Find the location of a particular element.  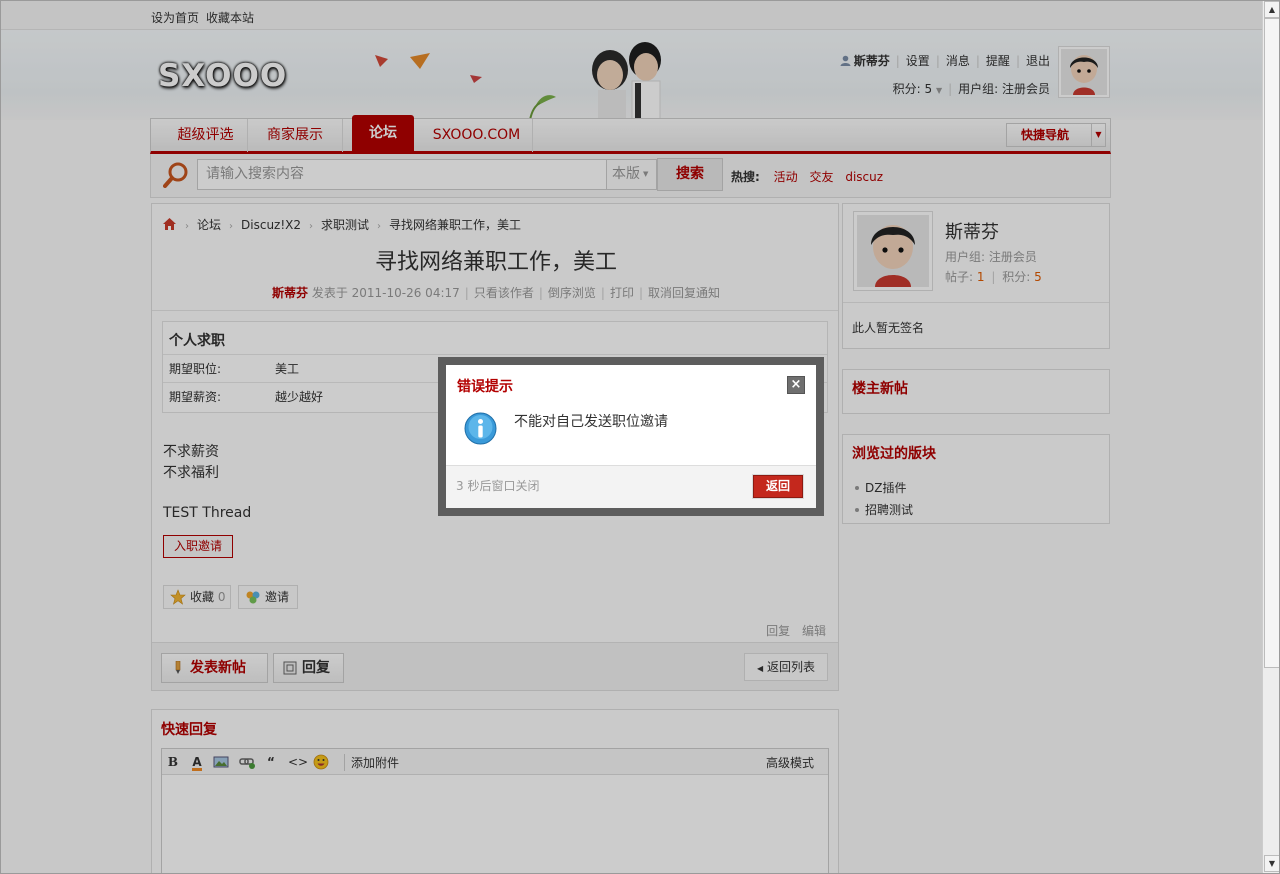

vertical-scrollbar: ▲ ▼ is located at coordinates (1271, 437).